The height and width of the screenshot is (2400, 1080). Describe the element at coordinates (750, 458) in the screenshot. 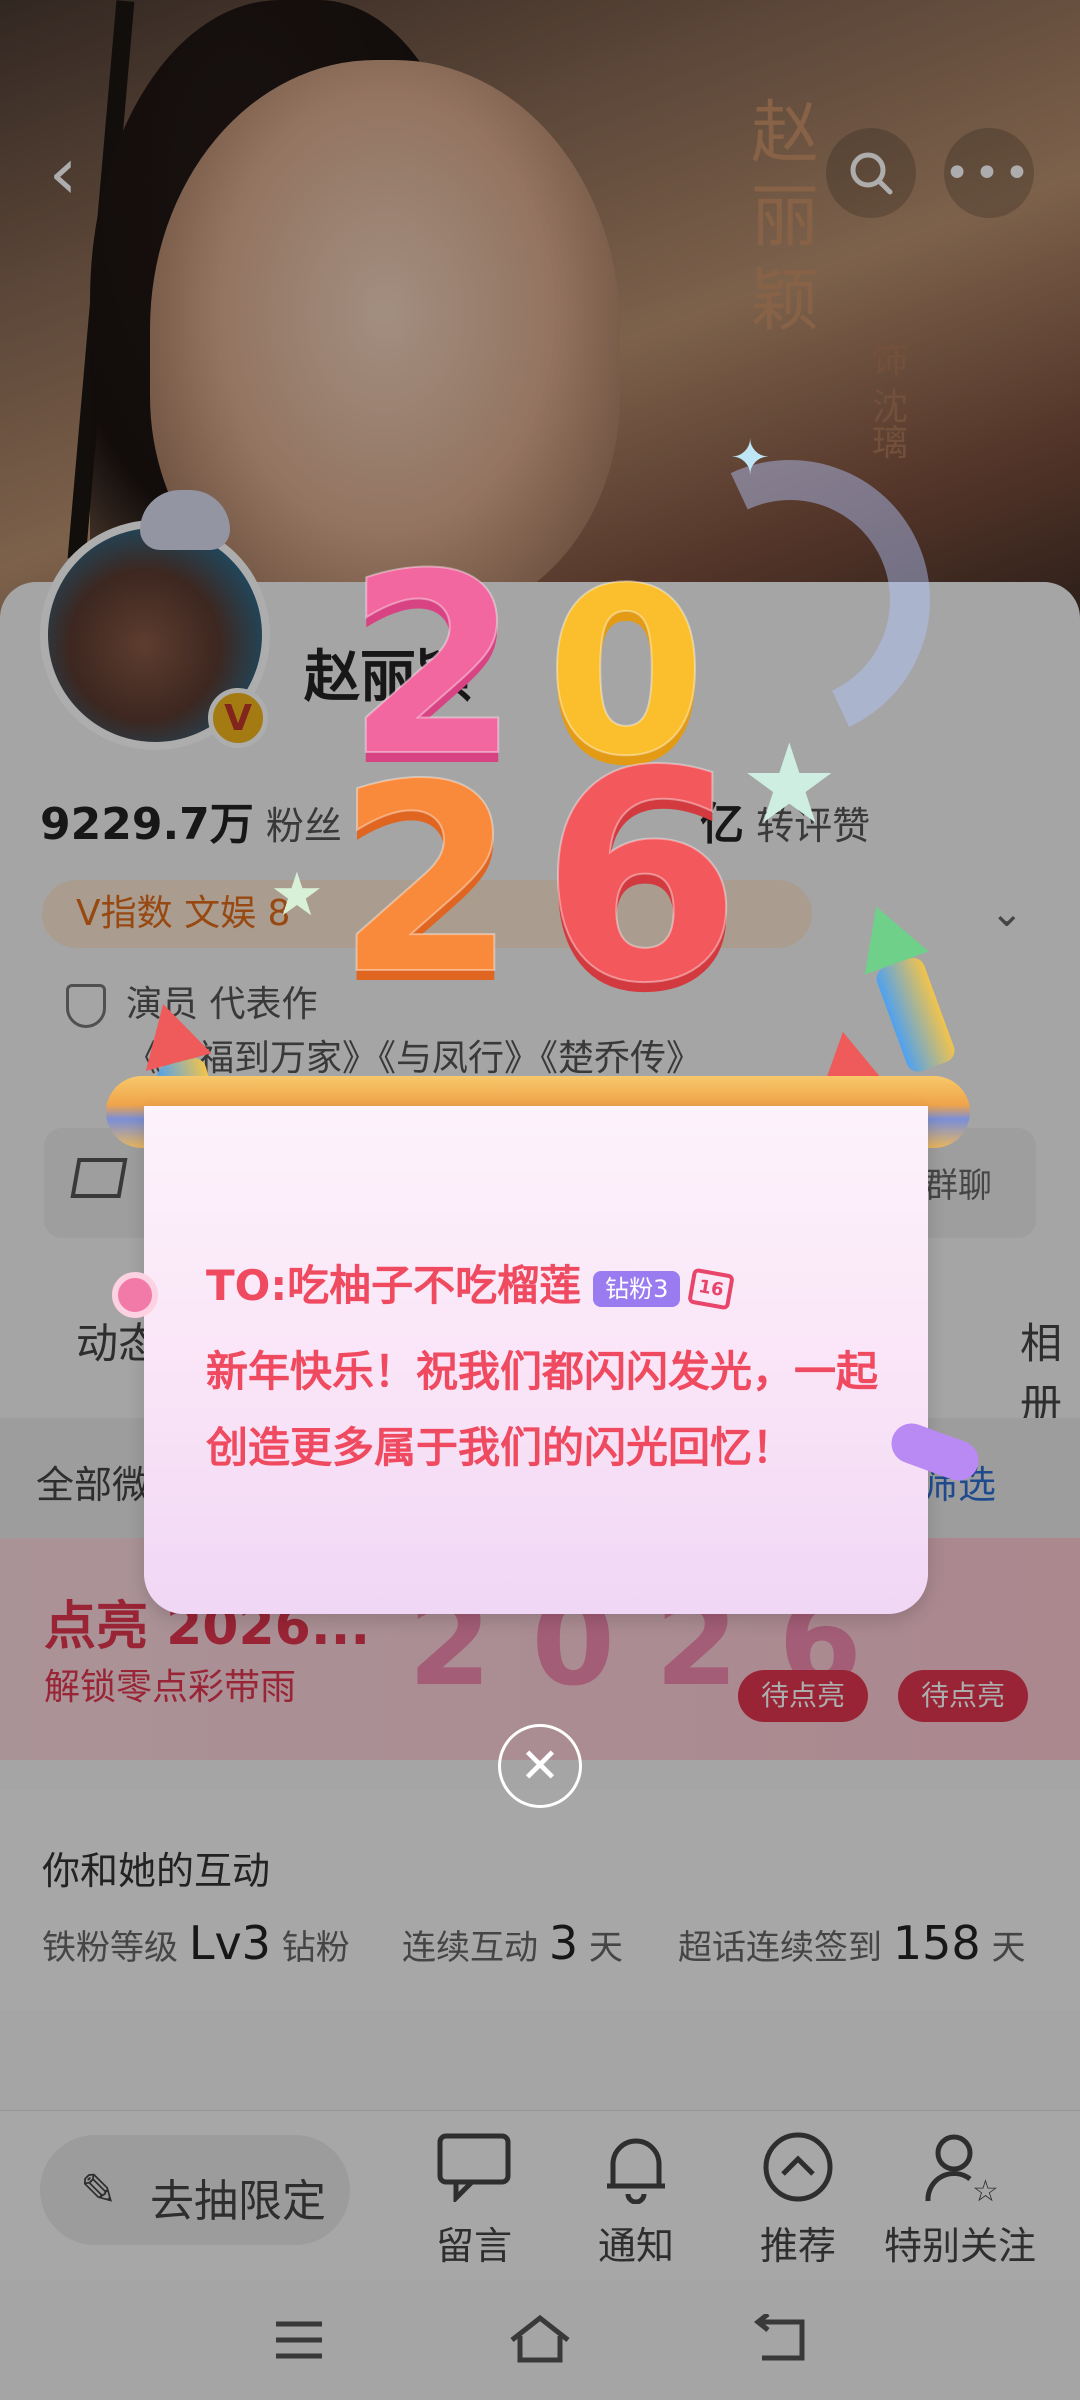

I see `sparkle-icon: ✦` at that location.